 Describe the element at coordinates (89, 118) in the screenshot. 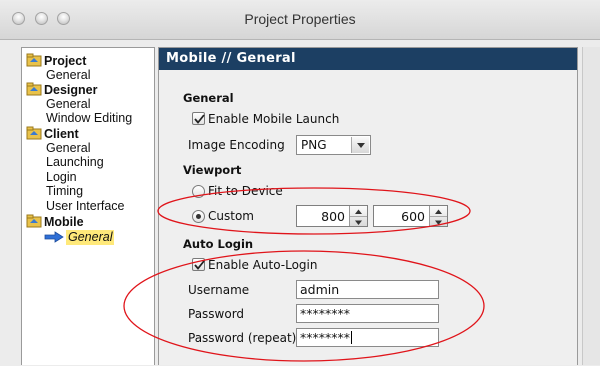

I see `tree-item-window-editing: Window Editing` at that location.